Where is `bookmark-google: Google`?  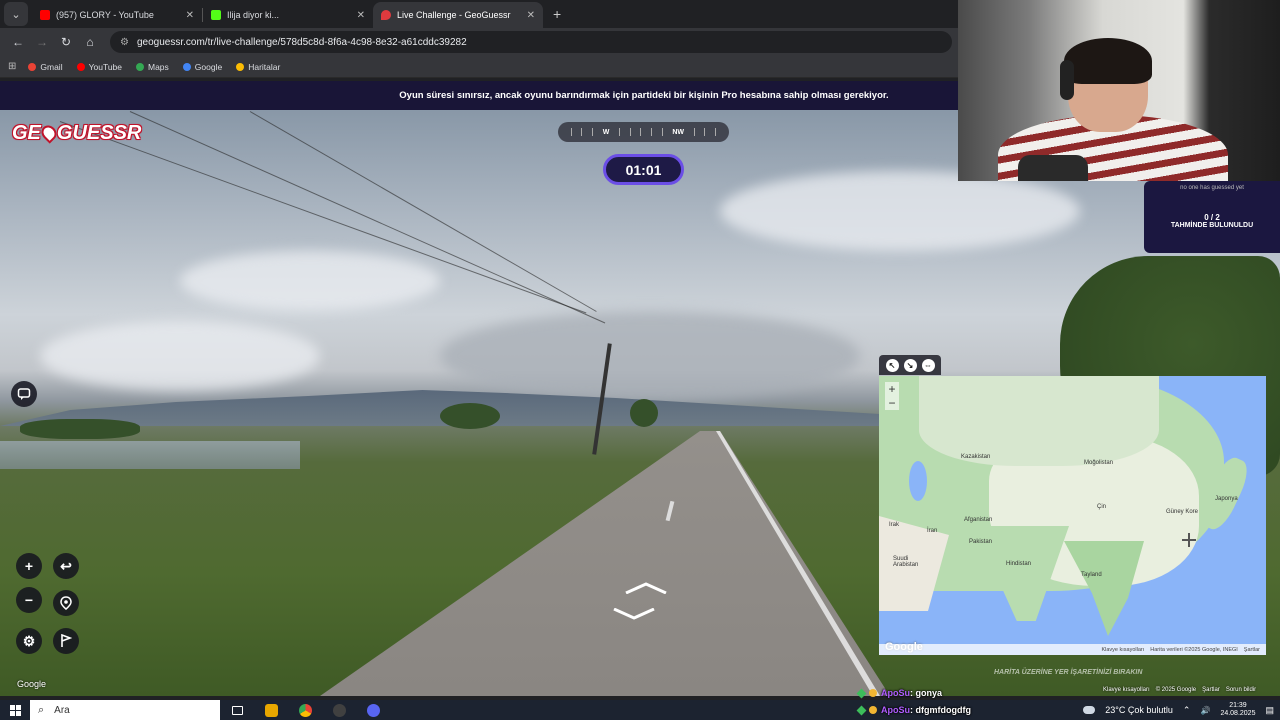 bookmark-google: Google is located at coordinates (202, 66).